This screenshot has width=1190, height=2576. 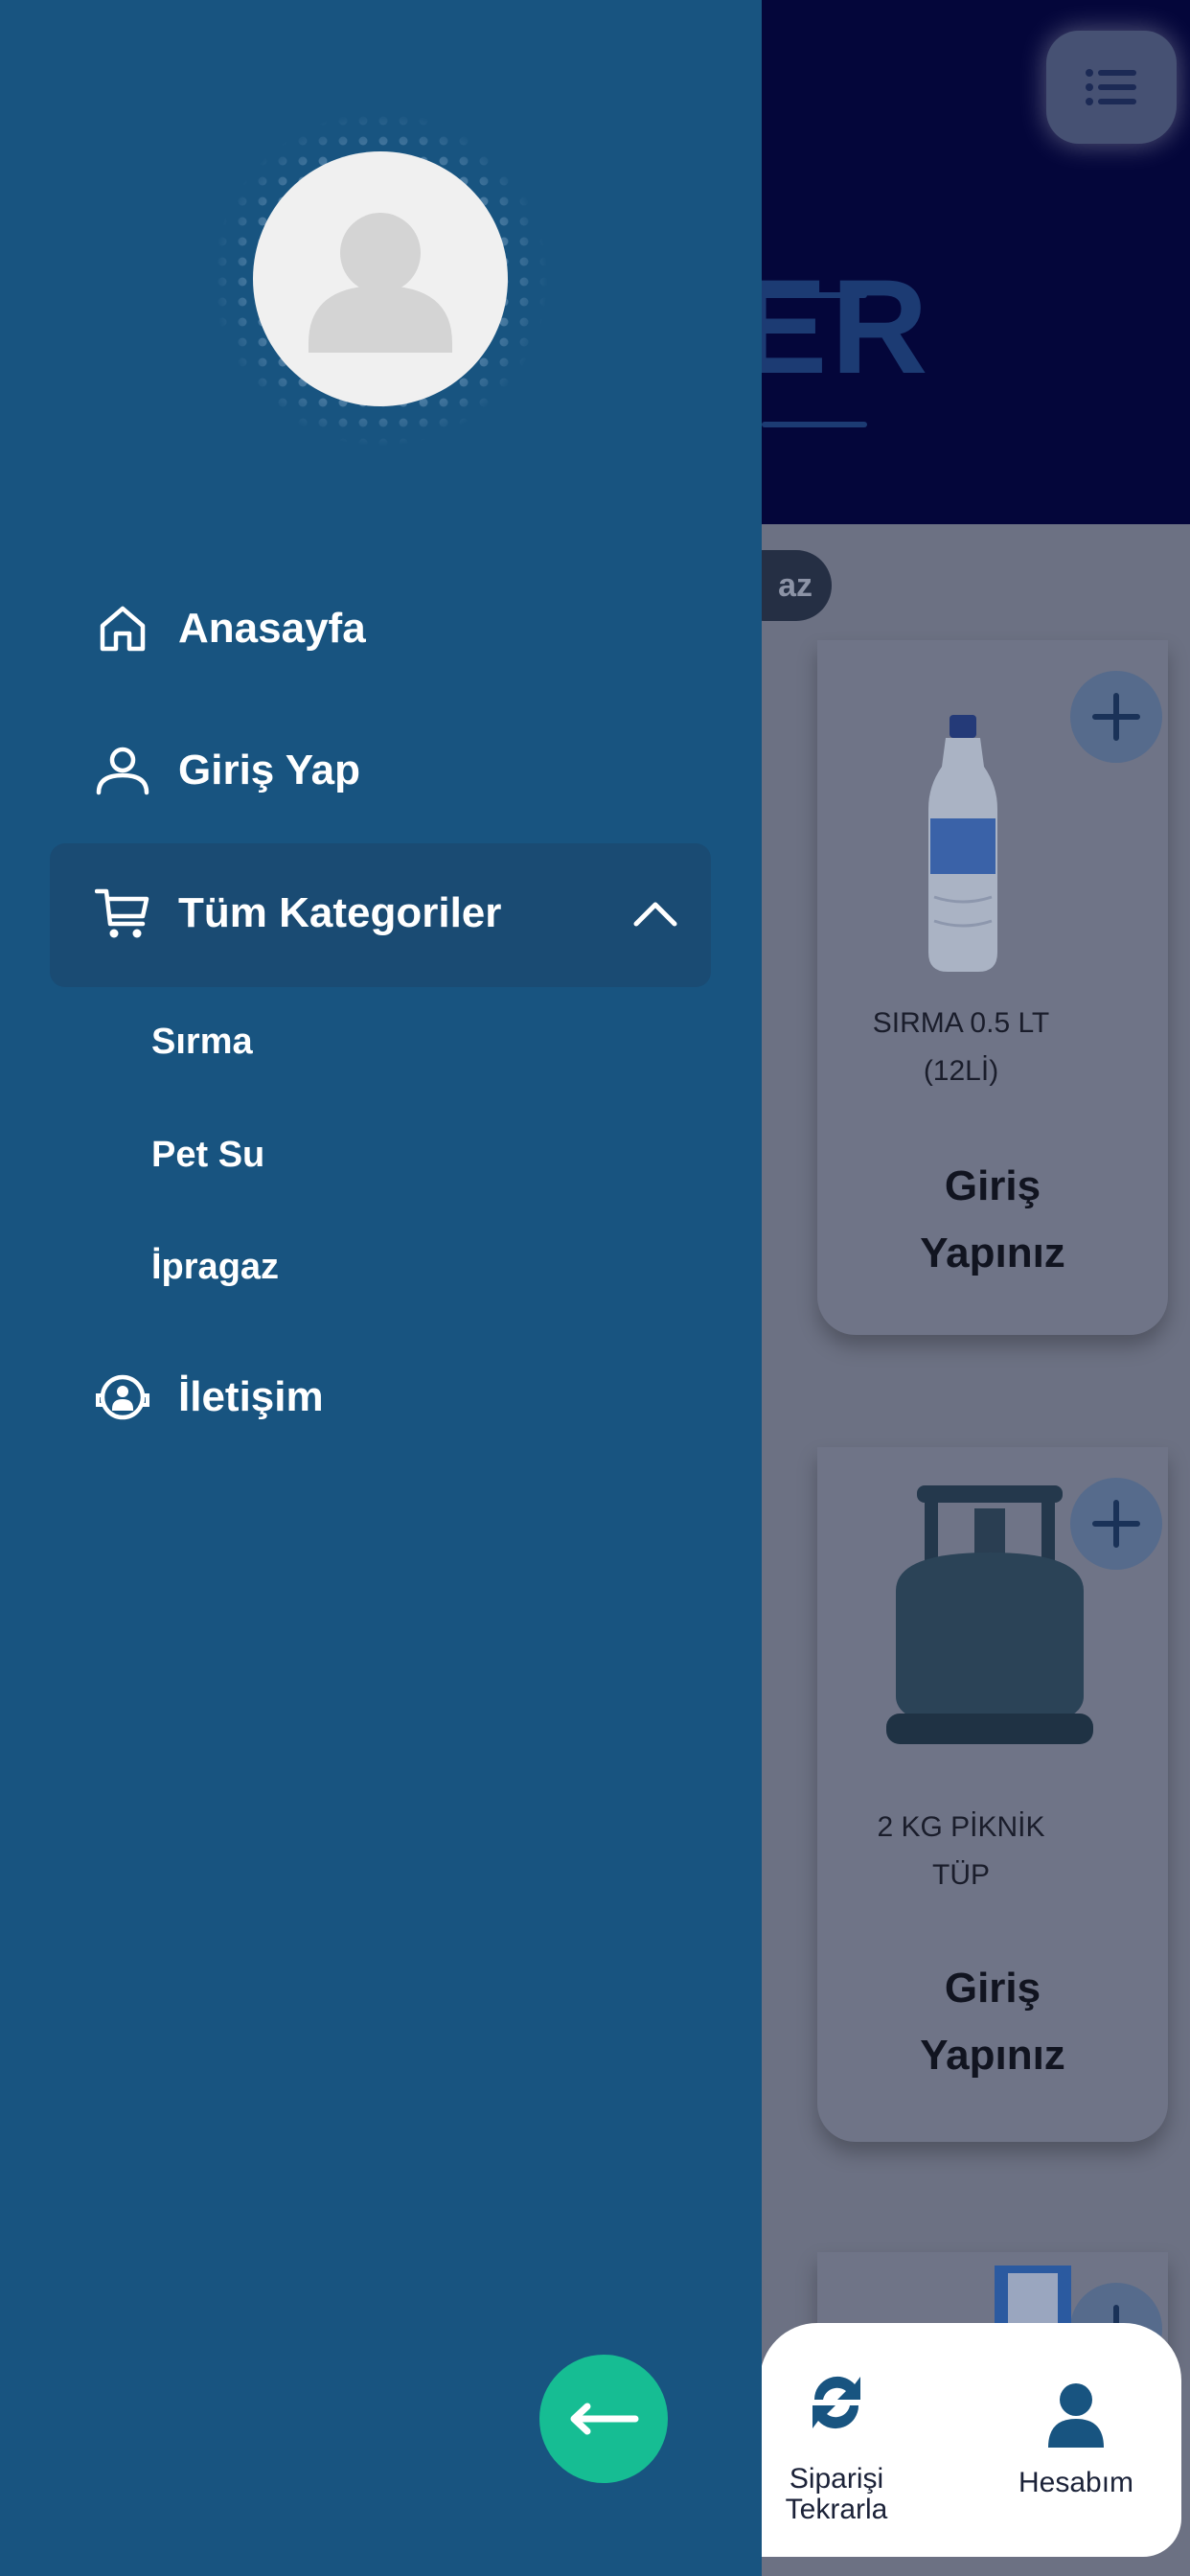 What do you see at coordinates (795, 585) in the screenshot?
I see `category-chip-label: az` at bounding box center [795, 585].